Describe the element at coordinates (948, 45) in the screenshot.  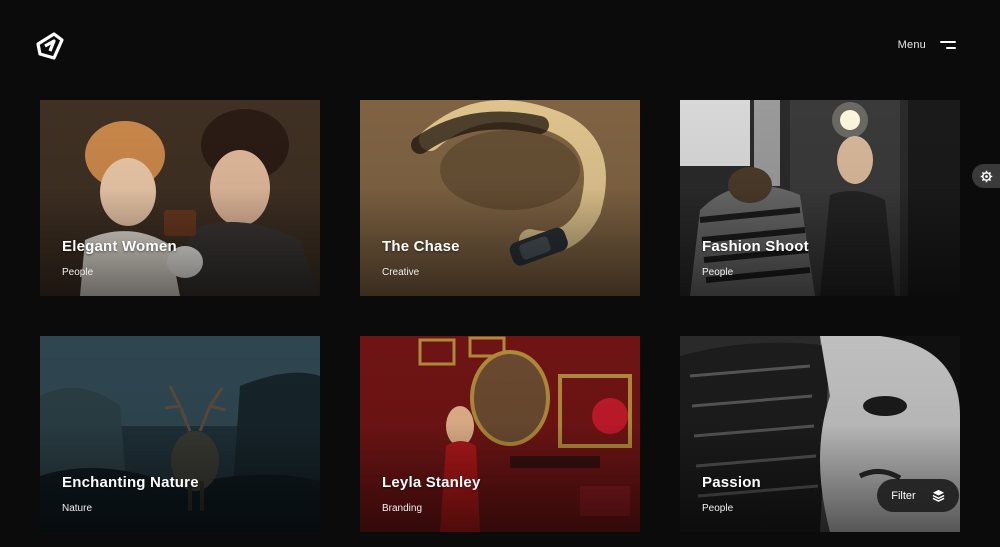
I see `hamburger-icon` at that location.